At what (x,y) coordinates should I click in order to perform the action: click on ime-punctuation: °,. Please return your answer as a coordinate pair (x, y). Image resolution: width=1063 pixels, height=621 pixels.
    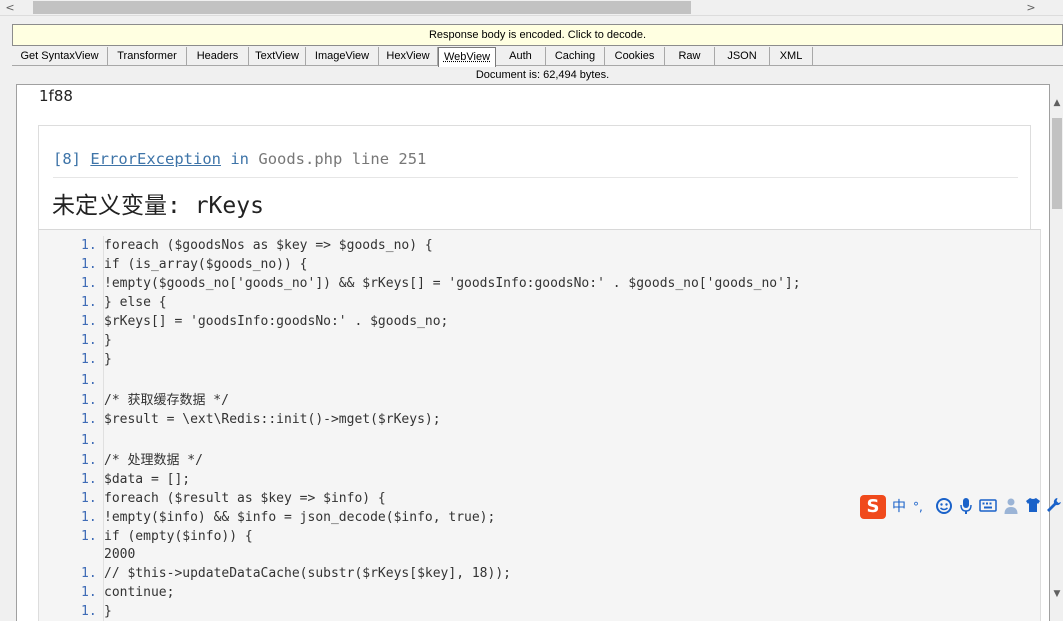
    Looking at the image, I should click on (918, 507).